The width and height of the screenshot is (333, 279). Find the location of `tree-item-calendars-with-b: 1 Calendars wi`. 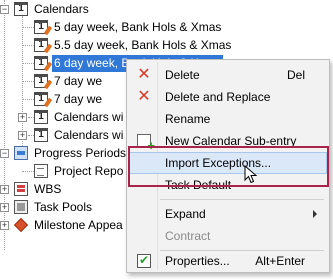

tree-item-calendars-with-b: 1 Calendars wi is located at coordinates (79, 135).